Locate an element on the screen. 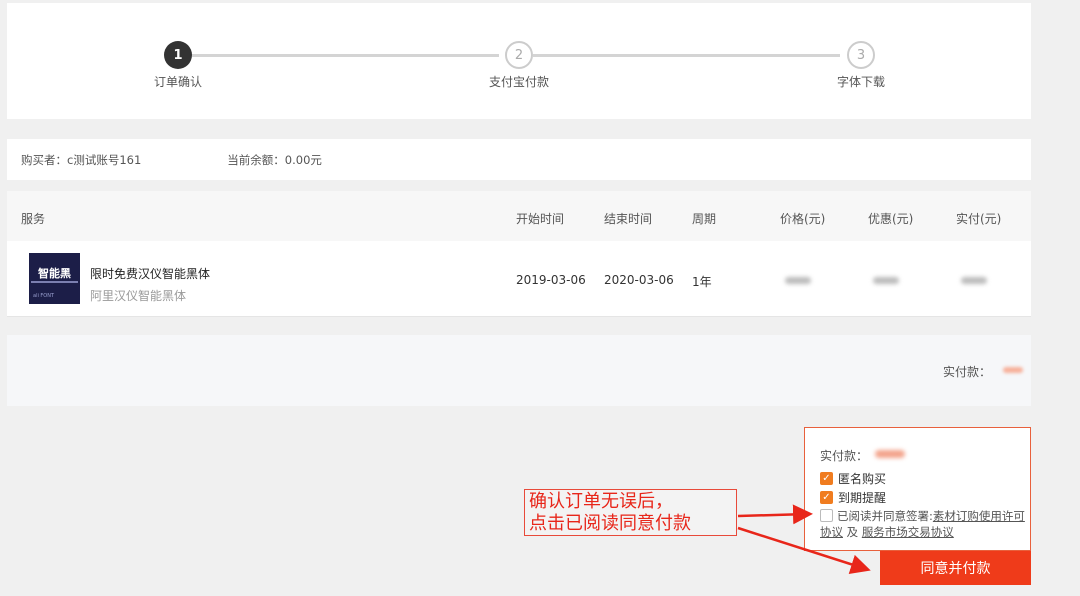 The width and height of the screenshot is (1080, 596). column-header-price: 价格(元) is located at coordinates (803, 219).